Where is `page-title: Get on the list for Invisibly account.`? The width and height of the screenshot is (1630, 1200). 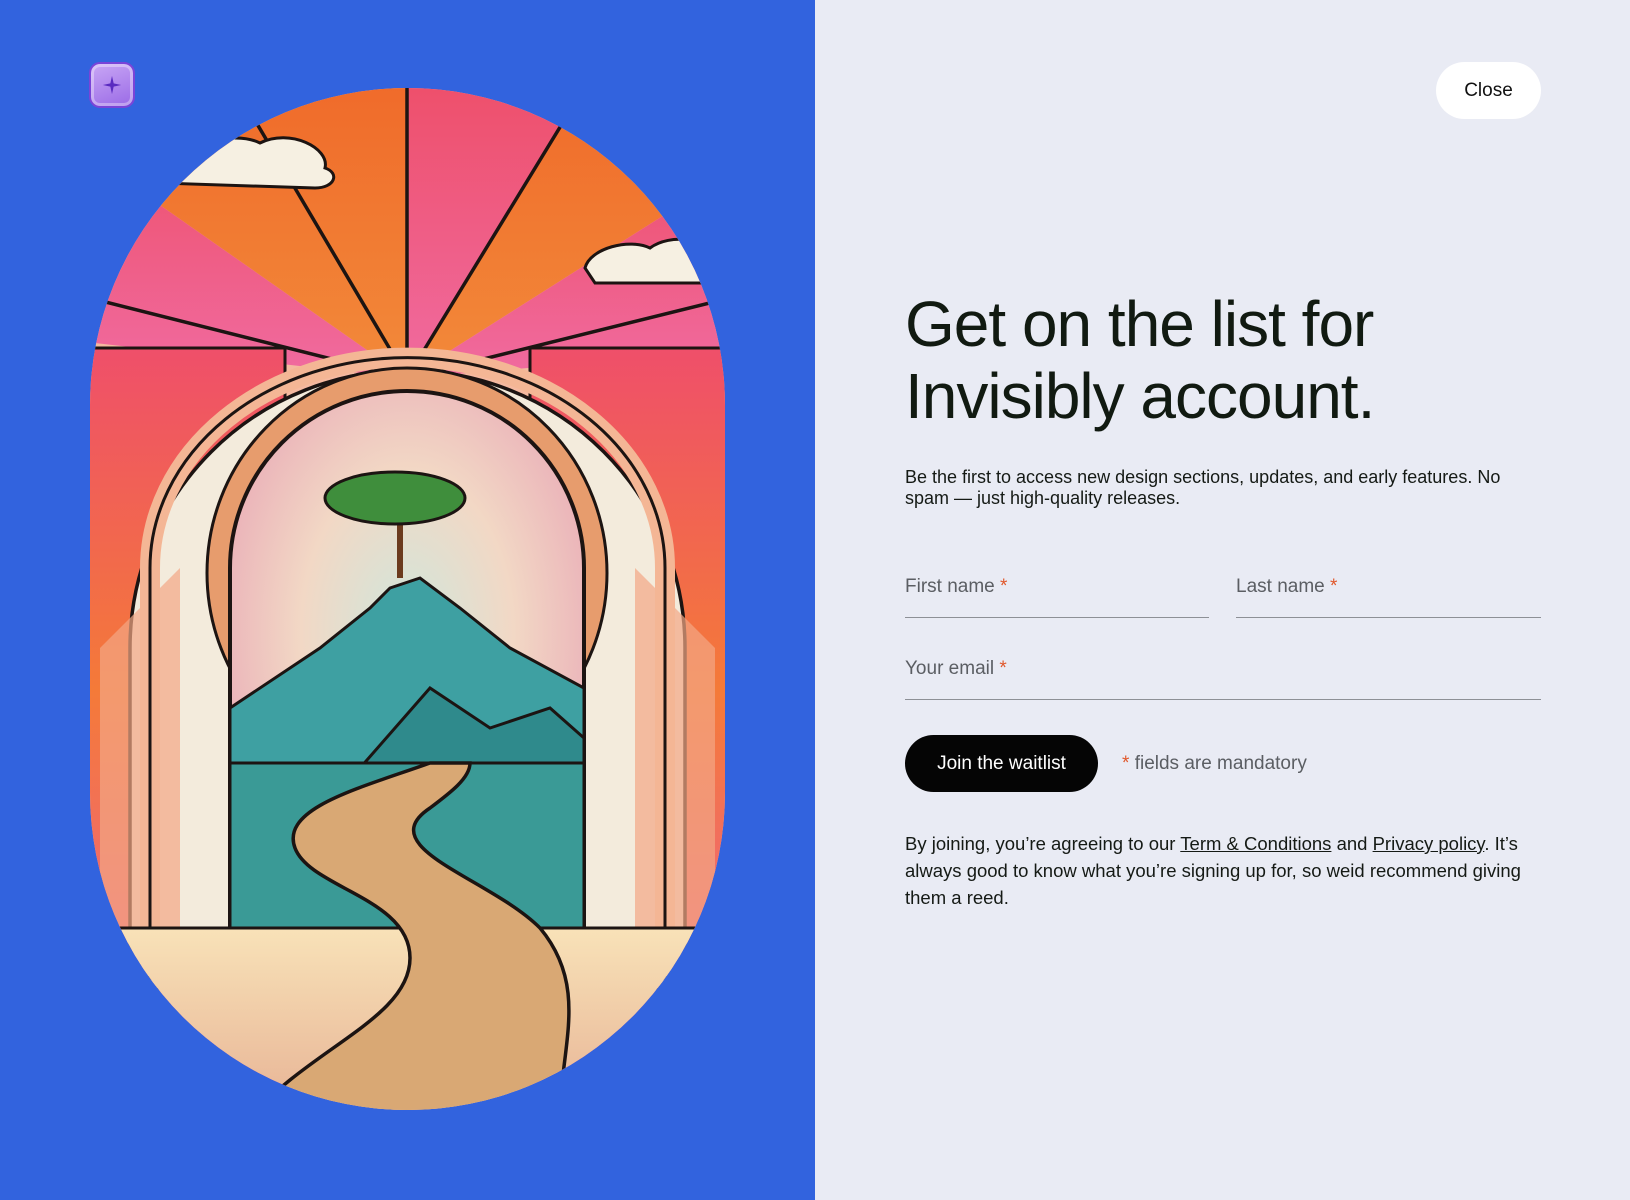 page-title: Get on the list for Invisibly account. is located at coordinates (1225, 360).